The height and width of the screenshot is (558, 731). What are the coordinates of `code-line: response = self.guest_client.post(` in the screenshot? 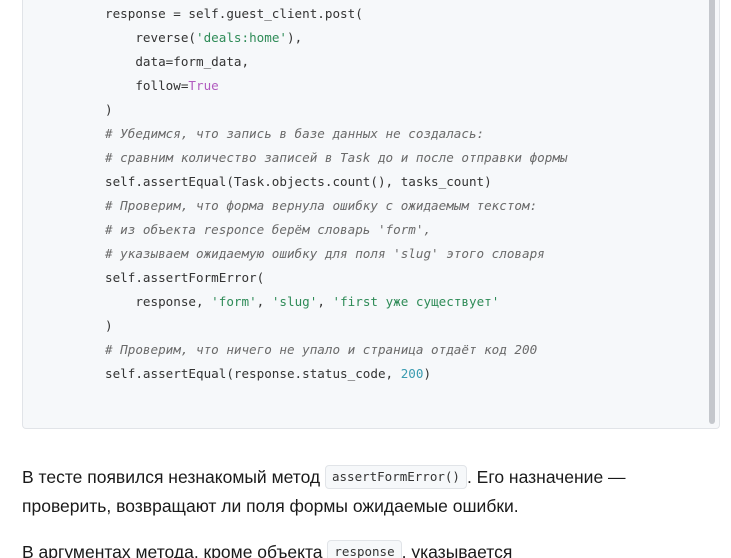 It's located at (234, 14).